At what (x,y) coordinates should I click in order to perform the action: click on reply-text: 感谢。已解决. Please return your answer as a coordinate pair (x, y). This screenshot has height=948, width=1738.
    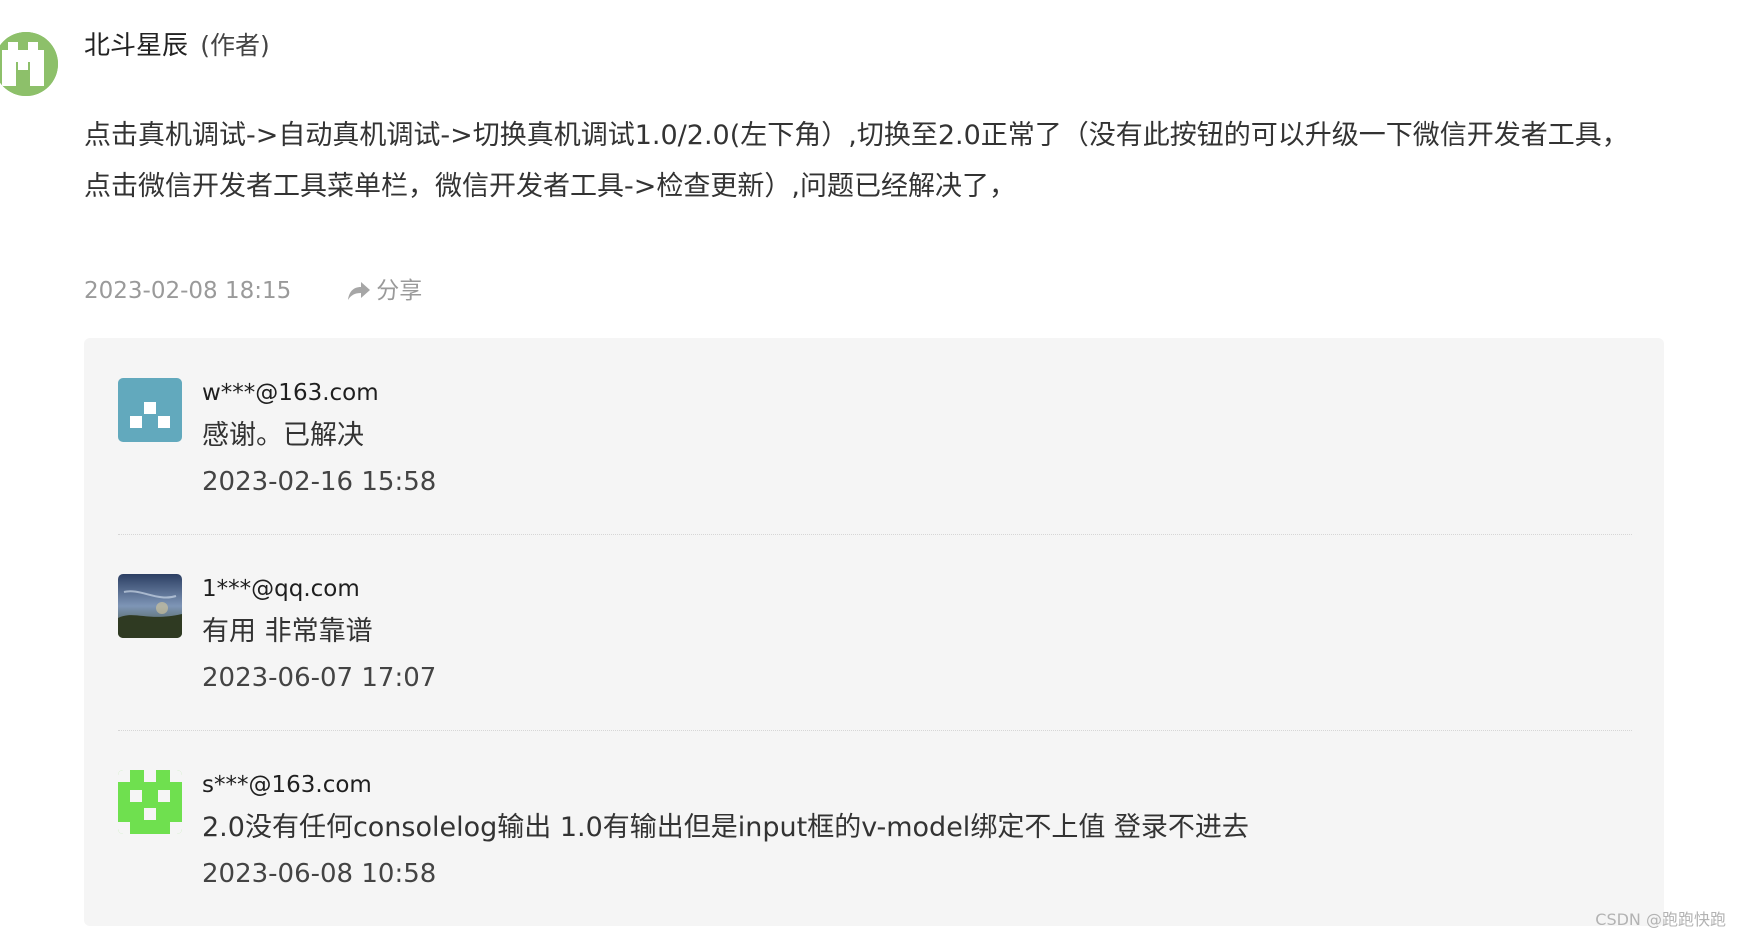
    Looking at the image, I should click on (283, 435).